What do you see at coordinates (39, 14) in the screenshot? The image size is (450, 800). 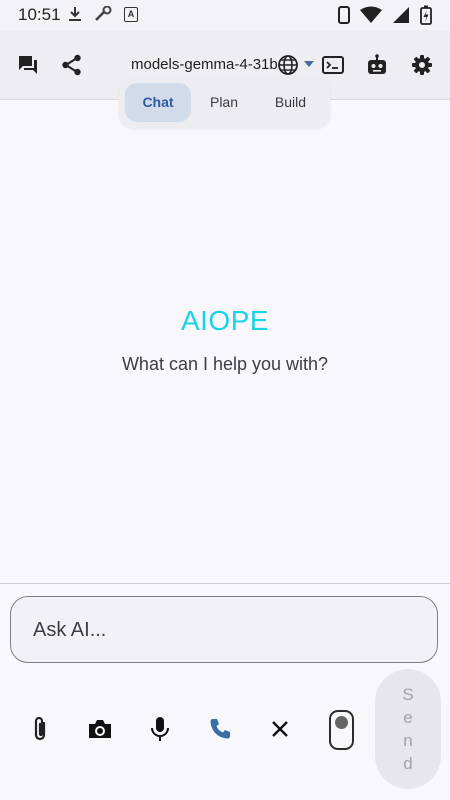 I see `status-time: 10:51` at bounding box center [39, 14].